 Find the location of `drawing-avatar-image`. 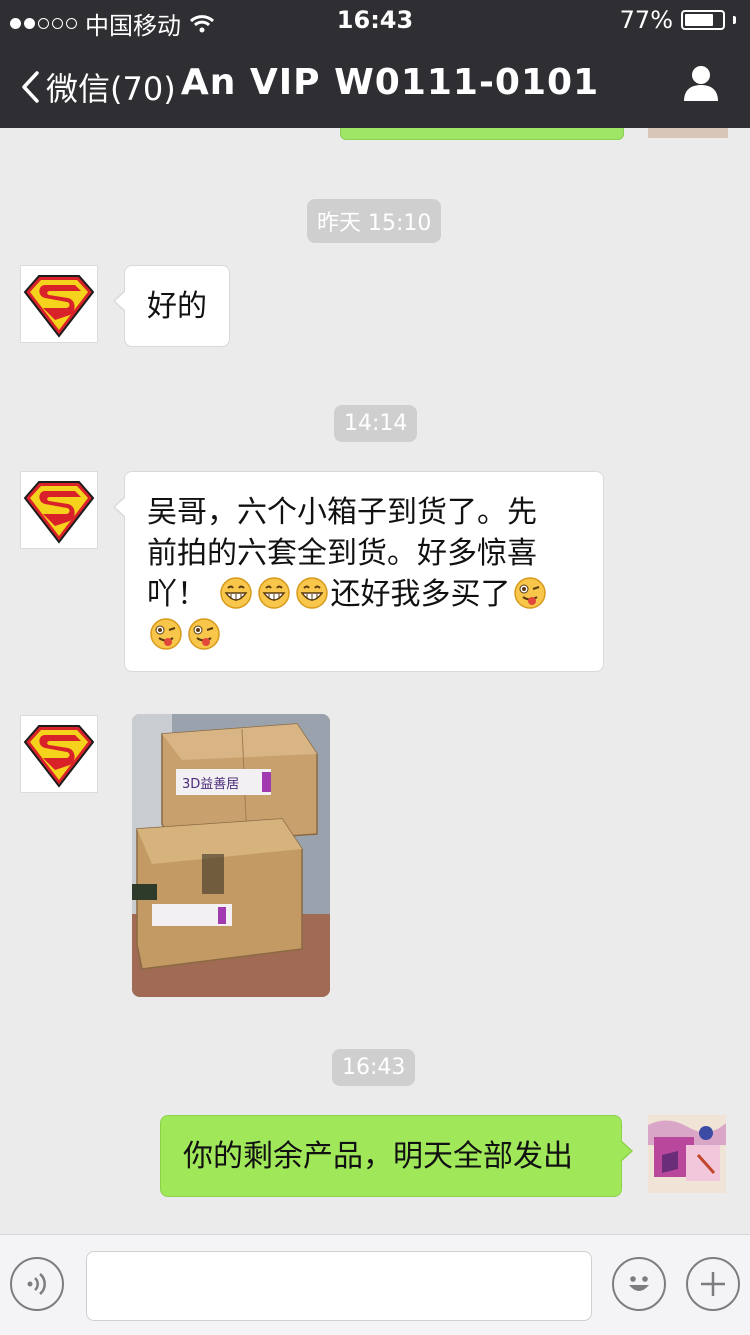

drawing-avatar-image is located at coordinates (687, 1154).